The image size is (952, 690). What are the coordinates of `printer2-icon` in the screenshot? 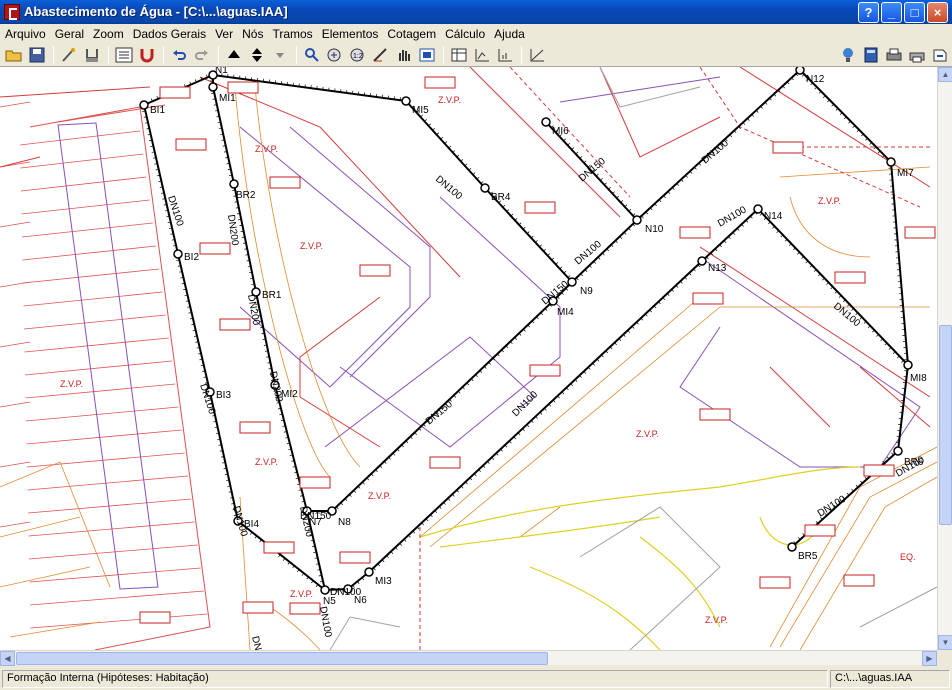 It's located at (917, 55).